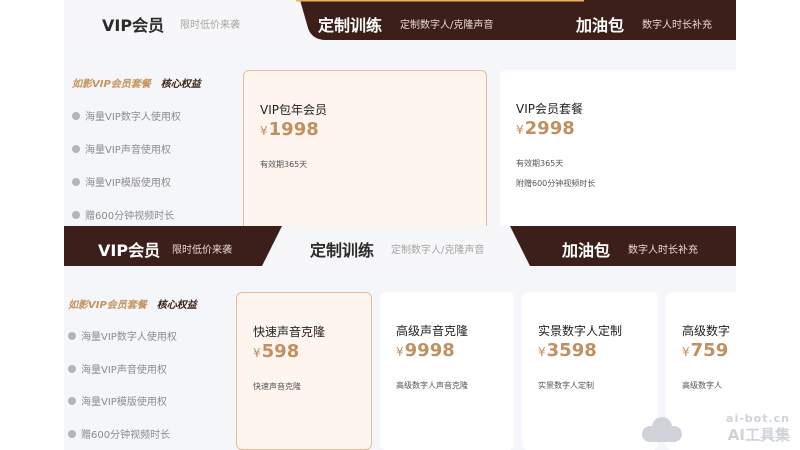 The image size is (800, 450). Describe the element at coordinates (662, 429) in the screenshot. I see `watermark-logo-icon` at that location.